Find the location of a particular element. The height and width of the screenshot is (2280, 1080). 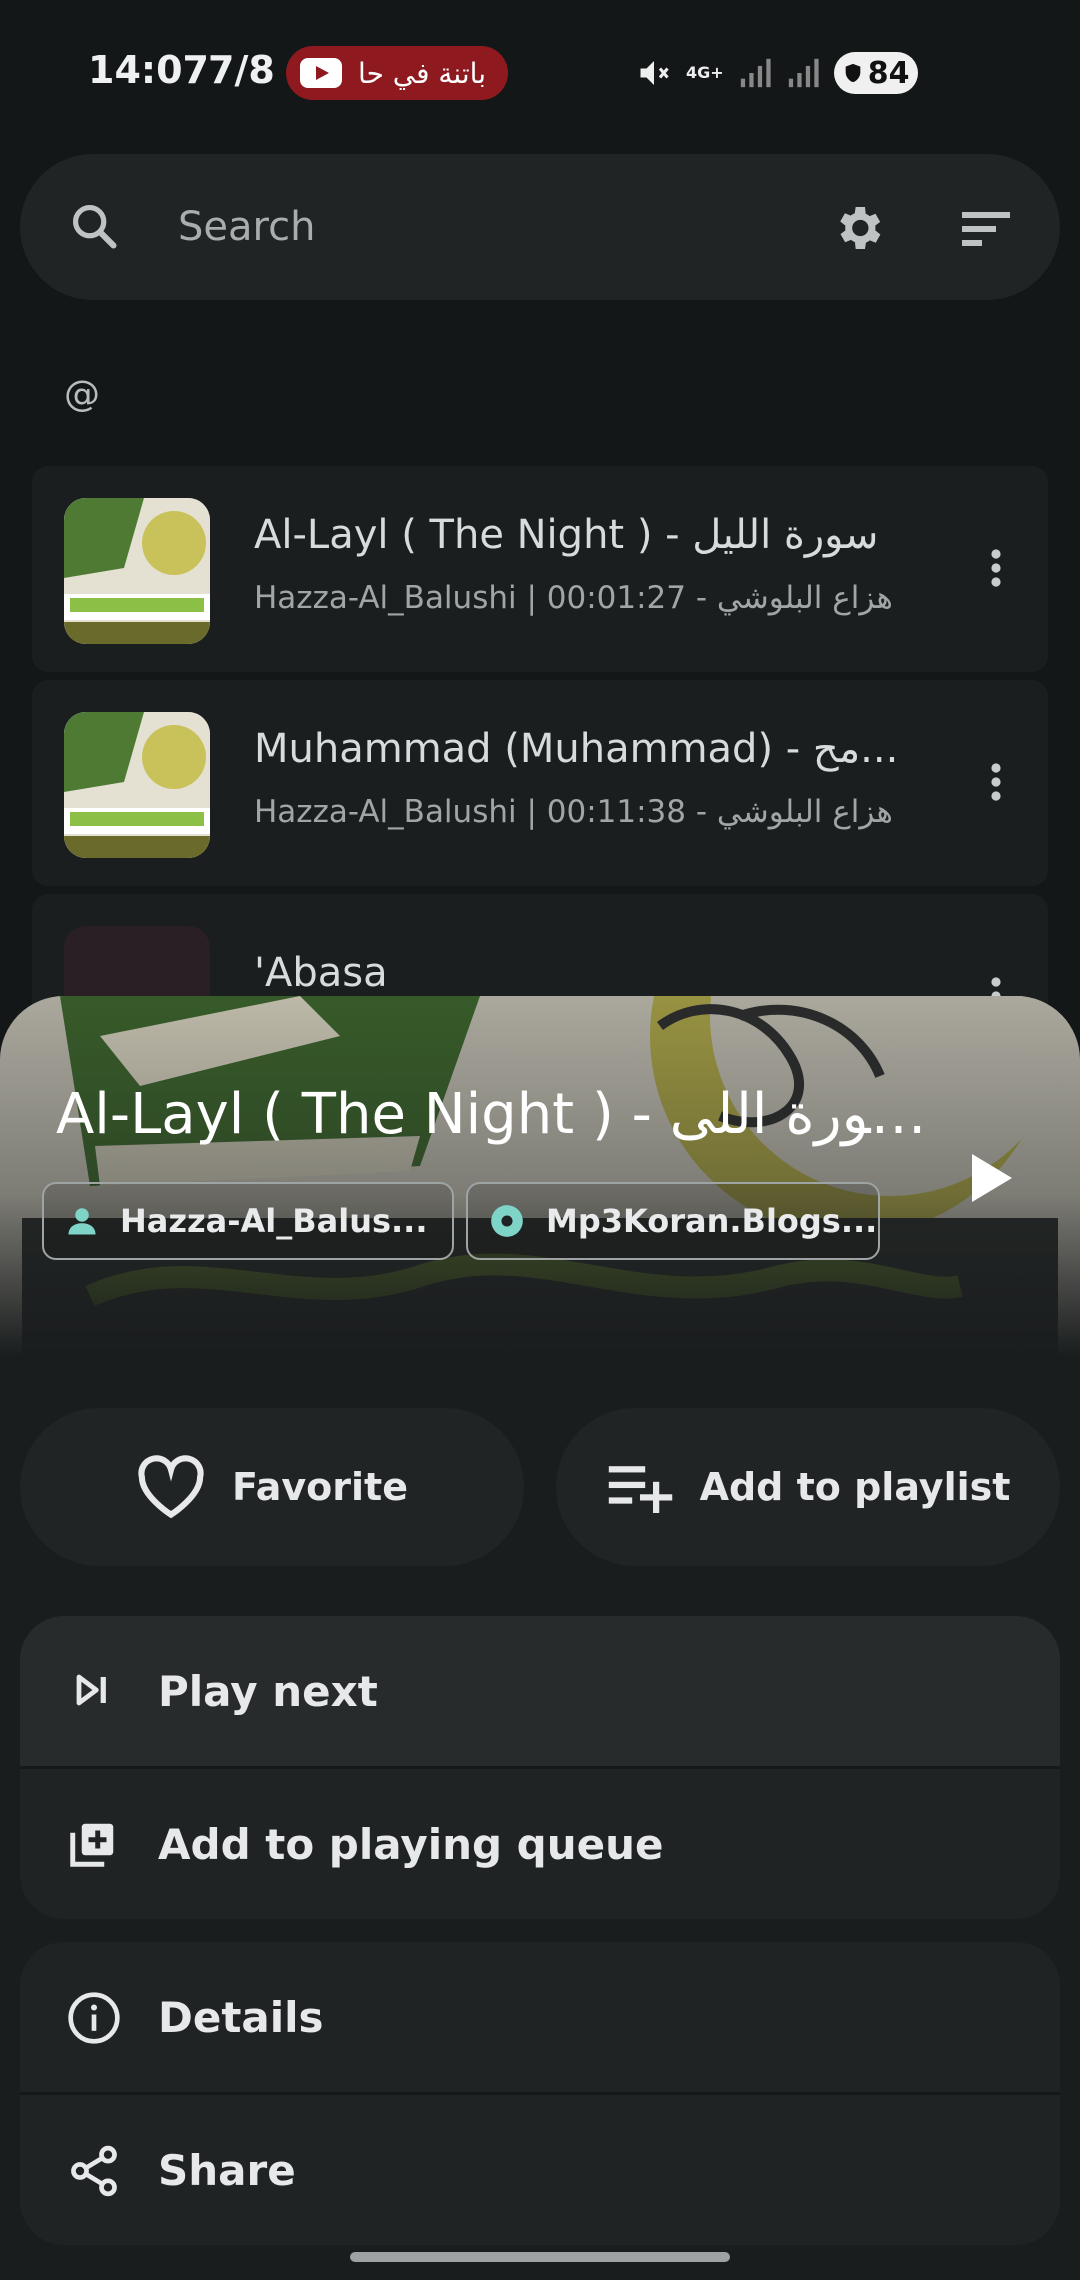

play-icon is located at coordinates (988, 1178).